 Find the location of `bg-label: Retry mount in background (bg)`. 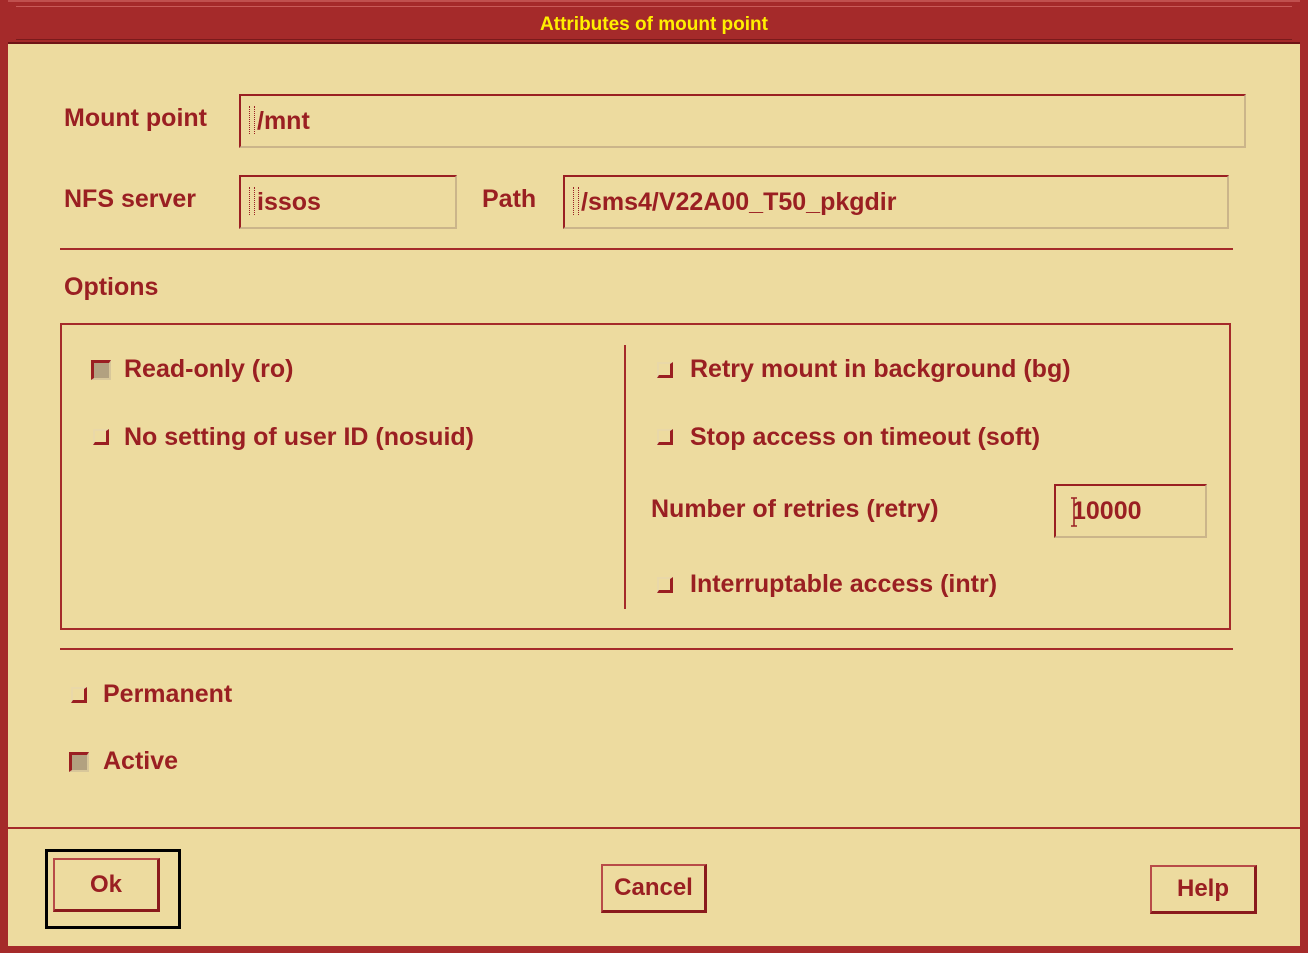

bg-label: Retry mount in background (bg) is located at coordinates (880, 369).